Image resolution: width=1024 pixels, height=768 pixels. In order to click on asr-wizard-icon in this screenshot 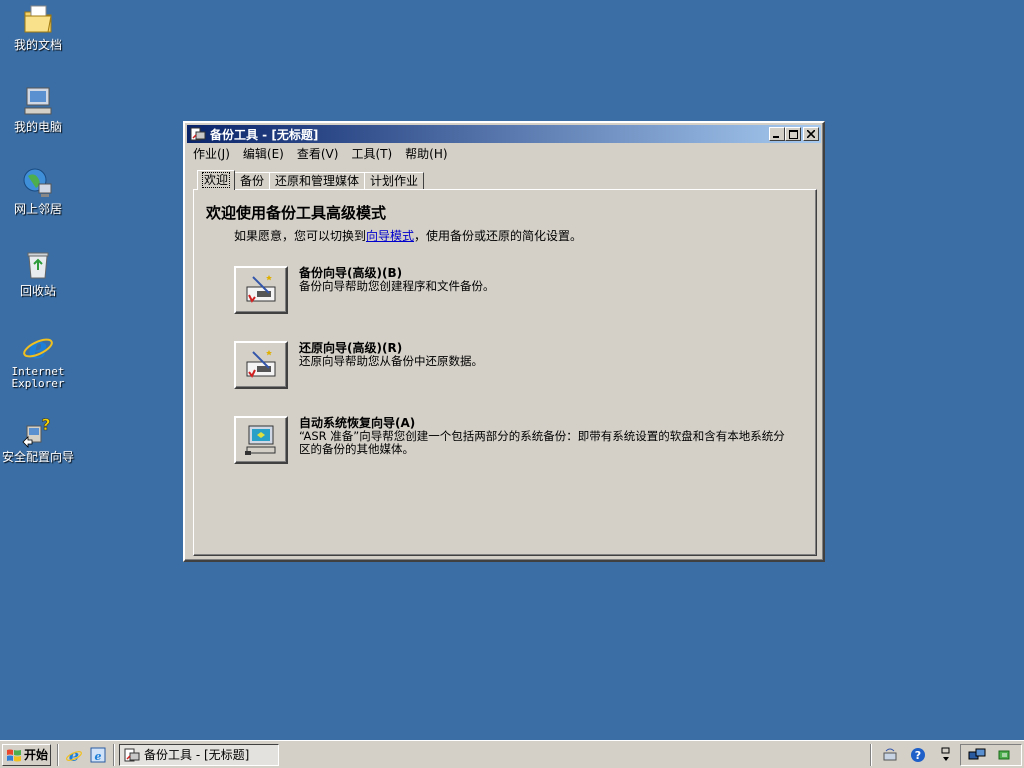, I will do `click(260, 440)`.